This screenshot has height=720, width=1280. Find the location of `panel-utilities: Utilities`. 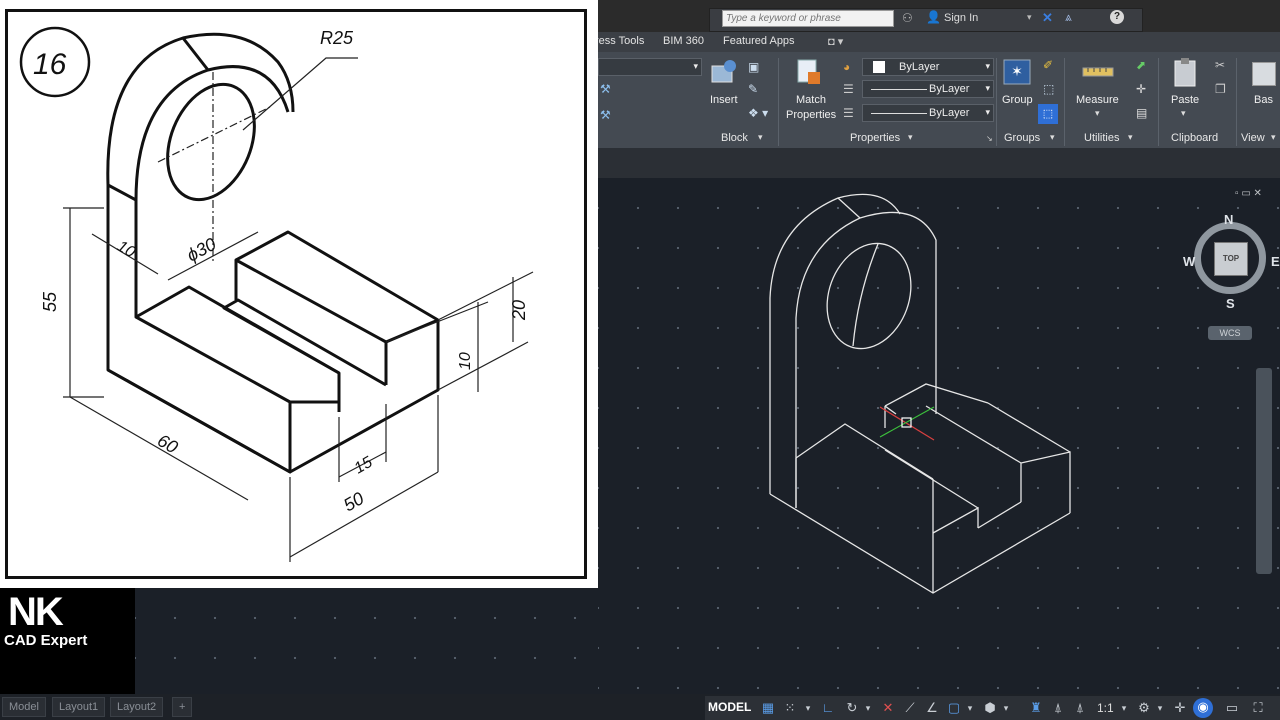

panel-utilities: Utilities is located at coordinates (1101, 138).